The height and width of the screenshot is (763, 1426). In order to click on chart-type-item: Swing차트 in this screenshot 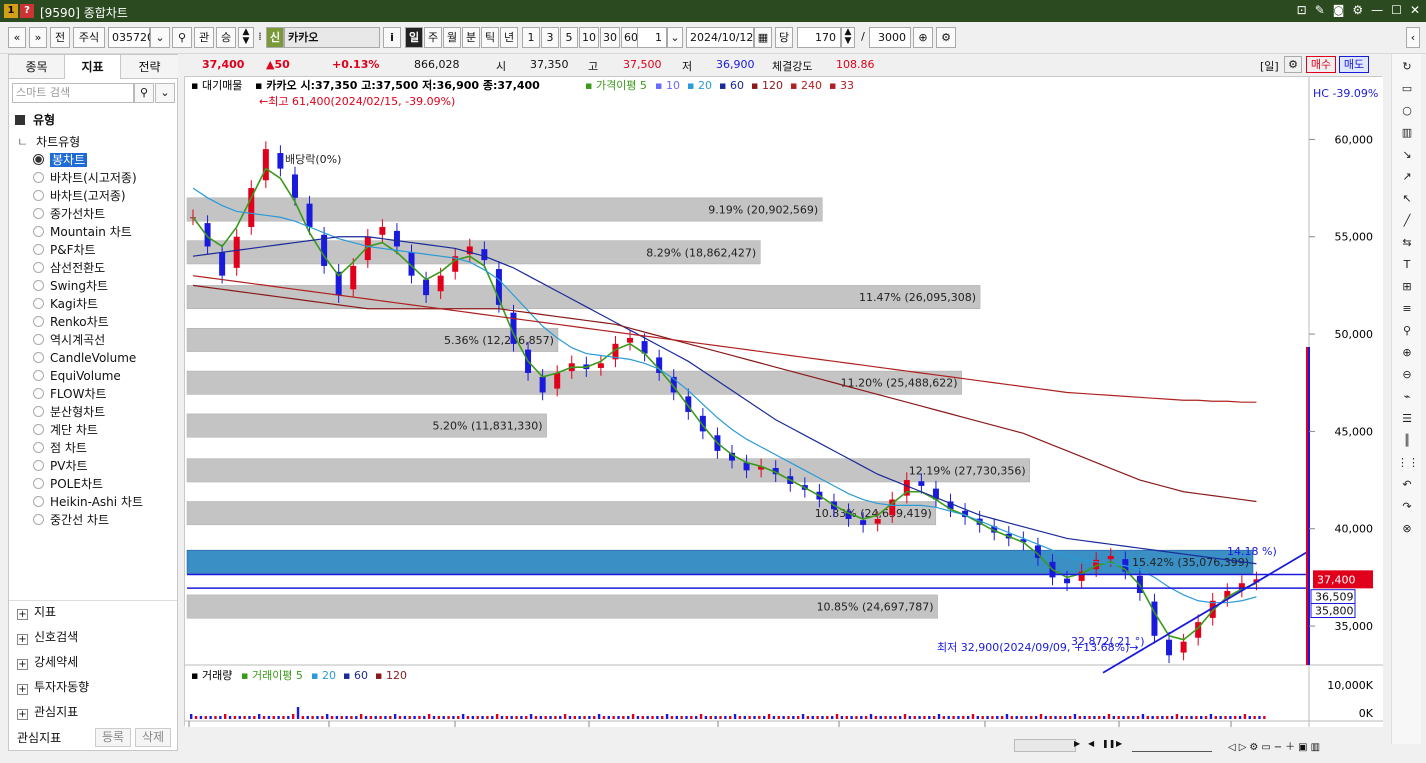, I will do `click(70, 286)`.